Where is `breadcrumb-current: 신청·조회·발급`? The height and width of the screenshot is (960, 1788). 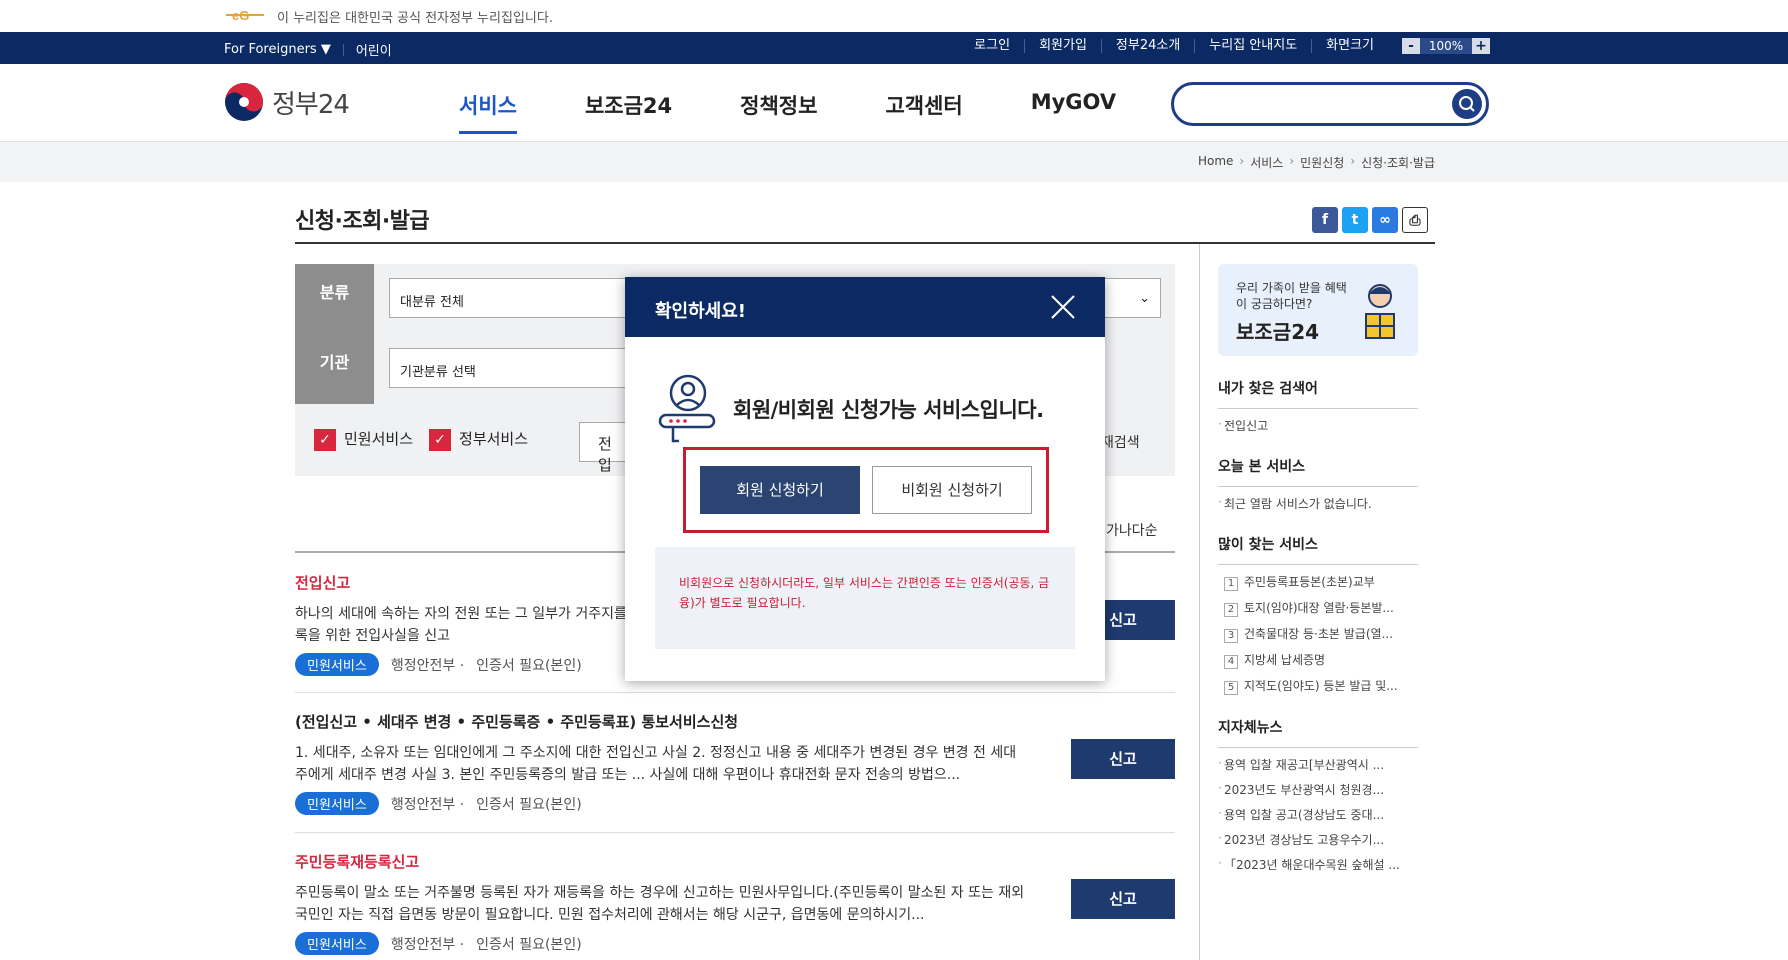 breadcrumb-current: 신청·조회·발급 is located at coordinates (1398, 162).